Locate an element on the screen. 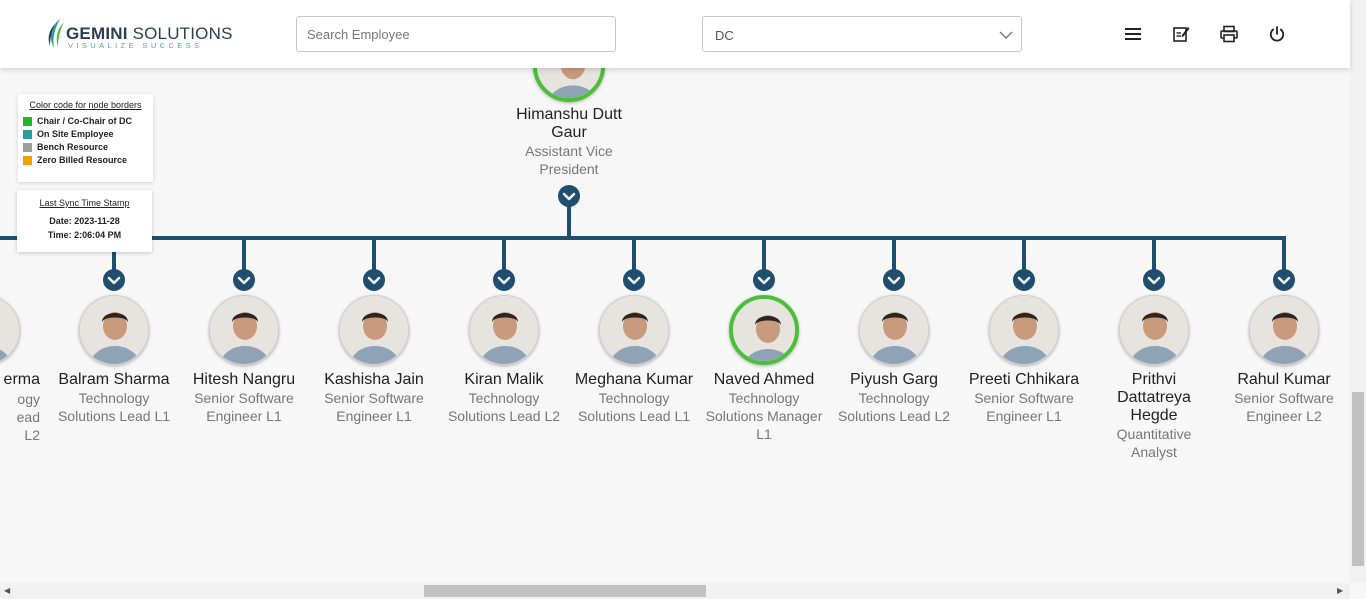 This screenshot has width=1366, height=599. top-header: GEMINI SOLUTIONS VISUALIZE SUCCESS DC is located at coordinates (675, 34).